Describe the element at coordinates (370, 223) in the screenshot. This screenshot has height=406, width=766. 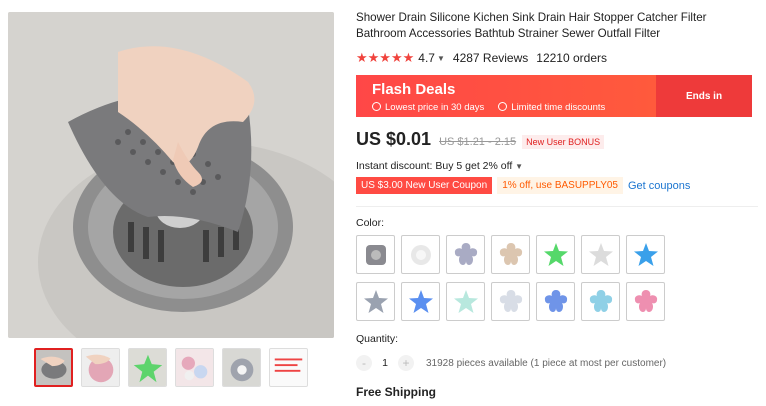
I see `color-label: Color:` at that location.